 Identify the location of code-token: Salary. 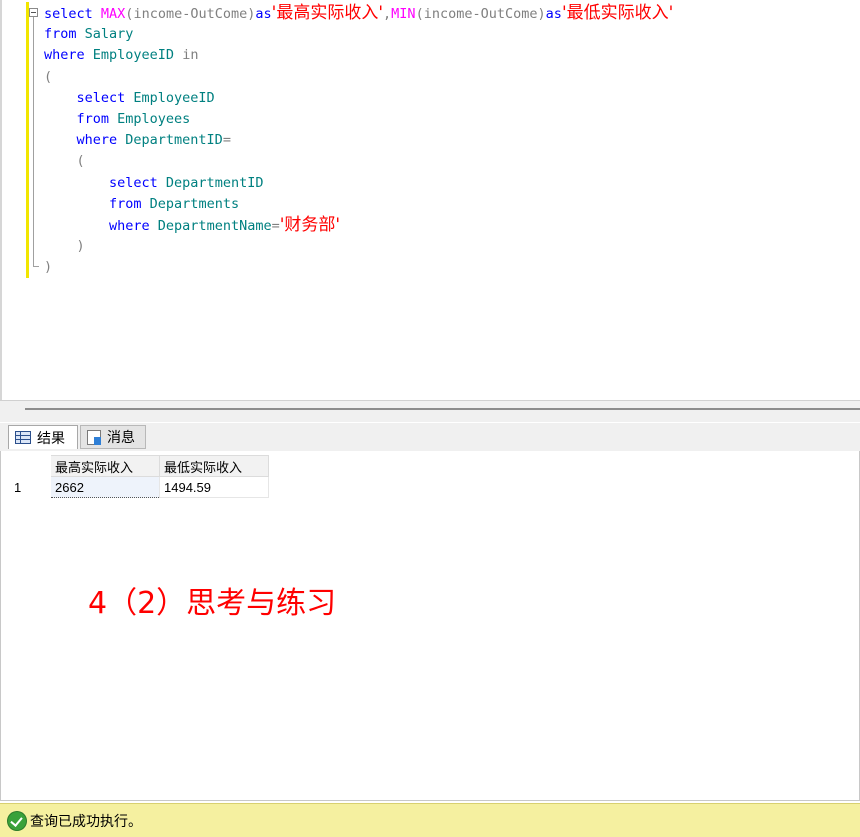
(109, 34).